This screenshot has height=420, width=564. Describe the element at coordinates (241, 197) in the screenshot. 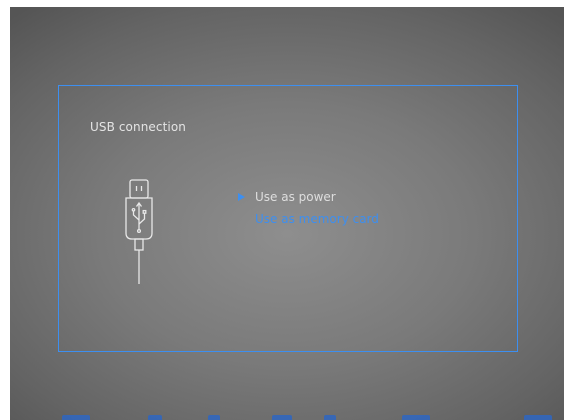

I see `selection-caret-icon` at that location.